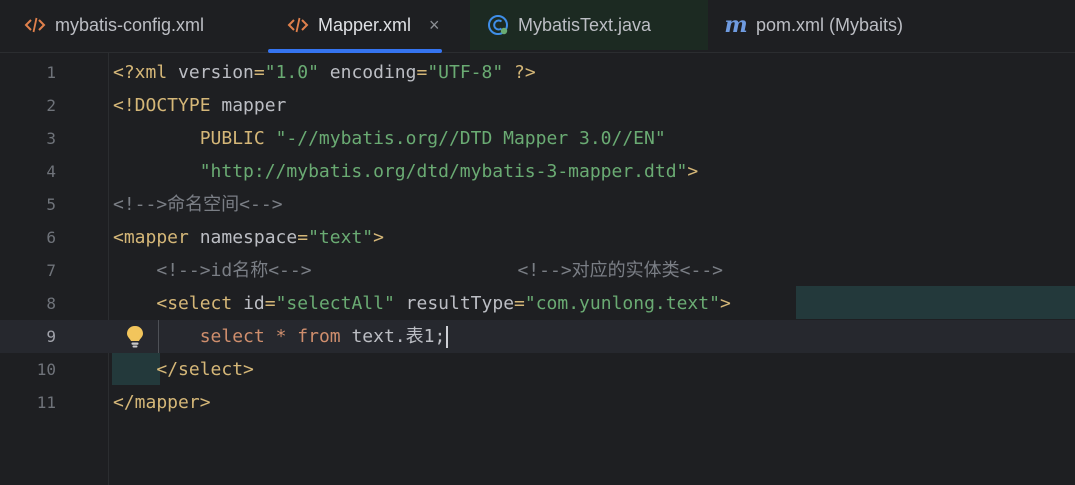 The width and height of the screenshot is (1075, 485). What do you see at coordinates (537, 105) in the screenshot?
I see `code-line: 2 <!DOCTYPE mapper` at bounding box center [537, 105].